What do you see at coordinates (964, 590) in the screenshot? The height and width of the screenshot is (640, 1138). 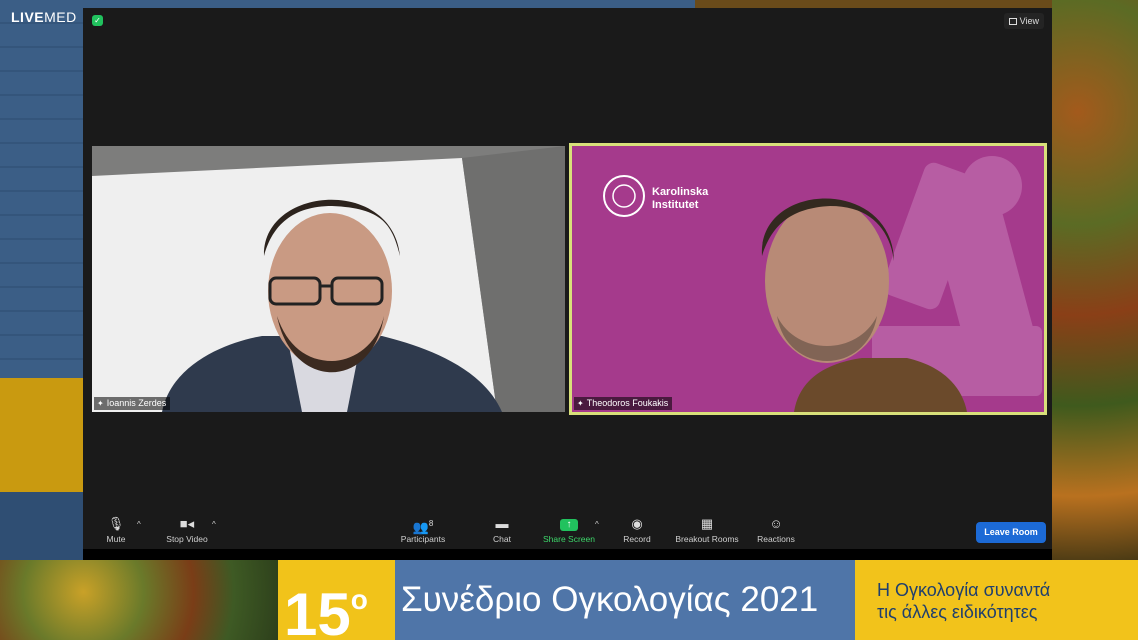 I see `banner-tagline-line1: Η Ογκολογία συναντά` at bounding box center [964, 590].